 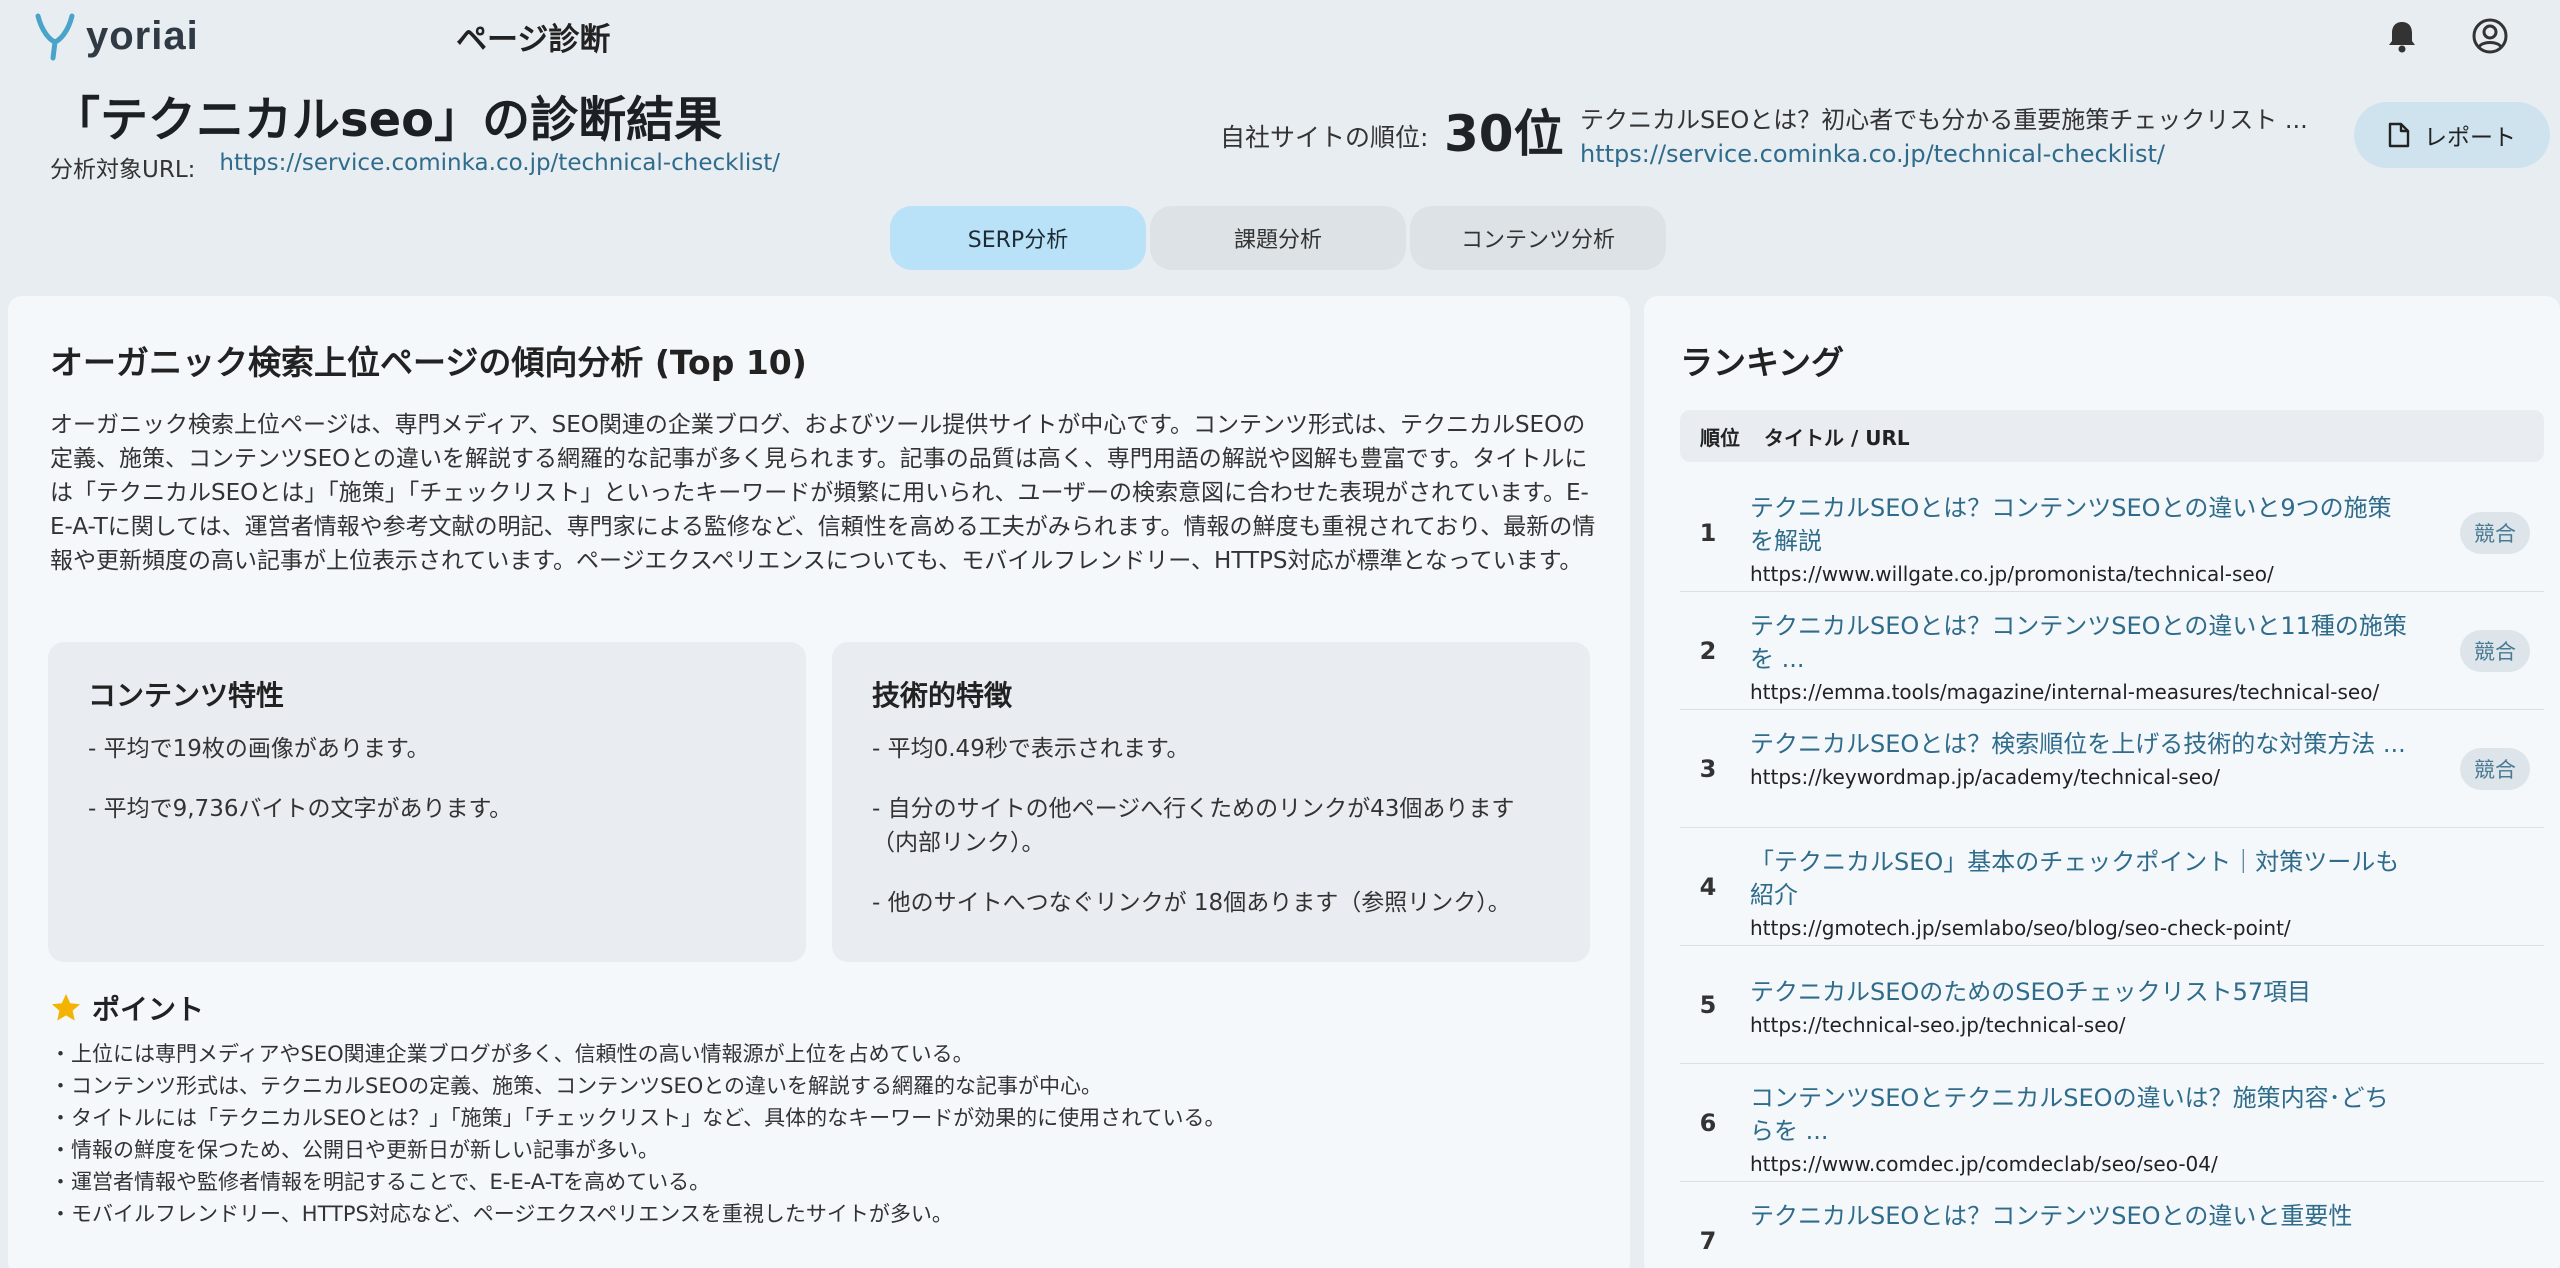 What do you see at coordinates (259, 749) in the screenshot?
I see `content-card-item: - 平均で19枚の画像があります。` at bounding box center [259, 749].